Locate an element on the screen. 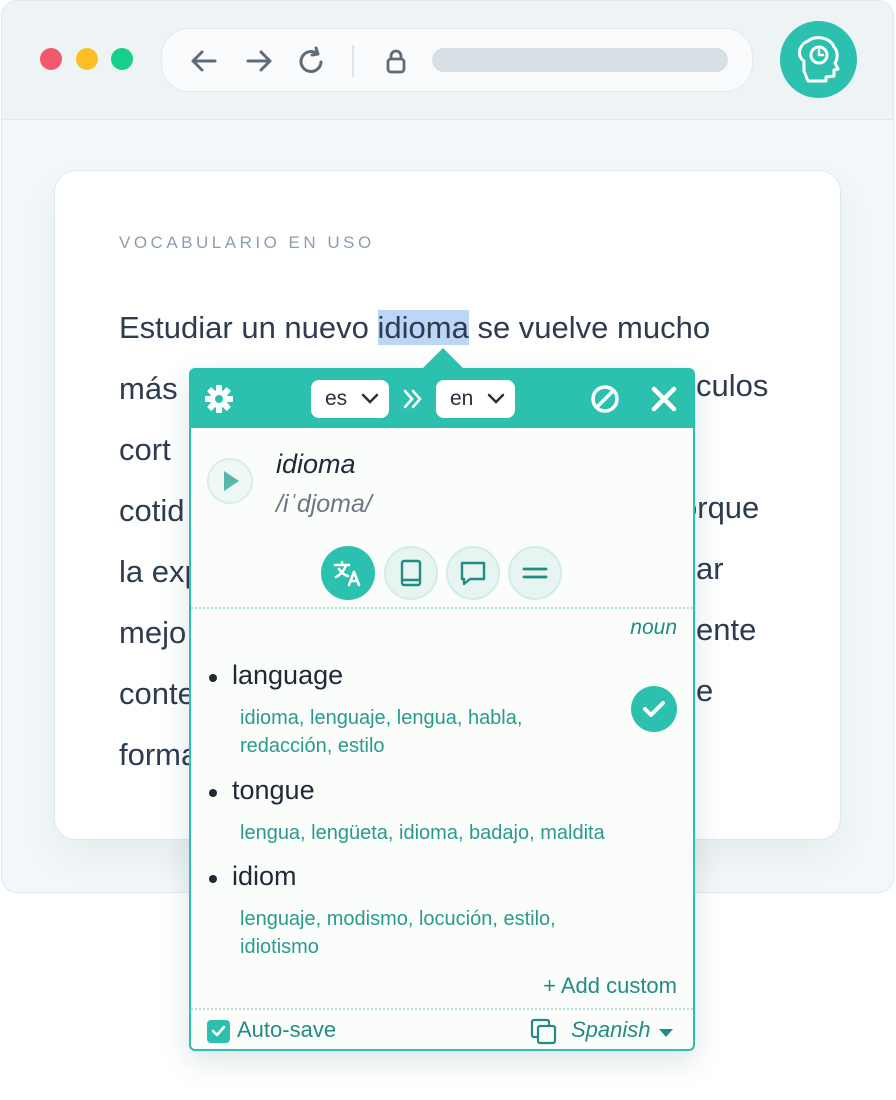 Image resolution: width=896 pixels, height=1100 pixels. popup-caret is located at coordinates (443, 359).